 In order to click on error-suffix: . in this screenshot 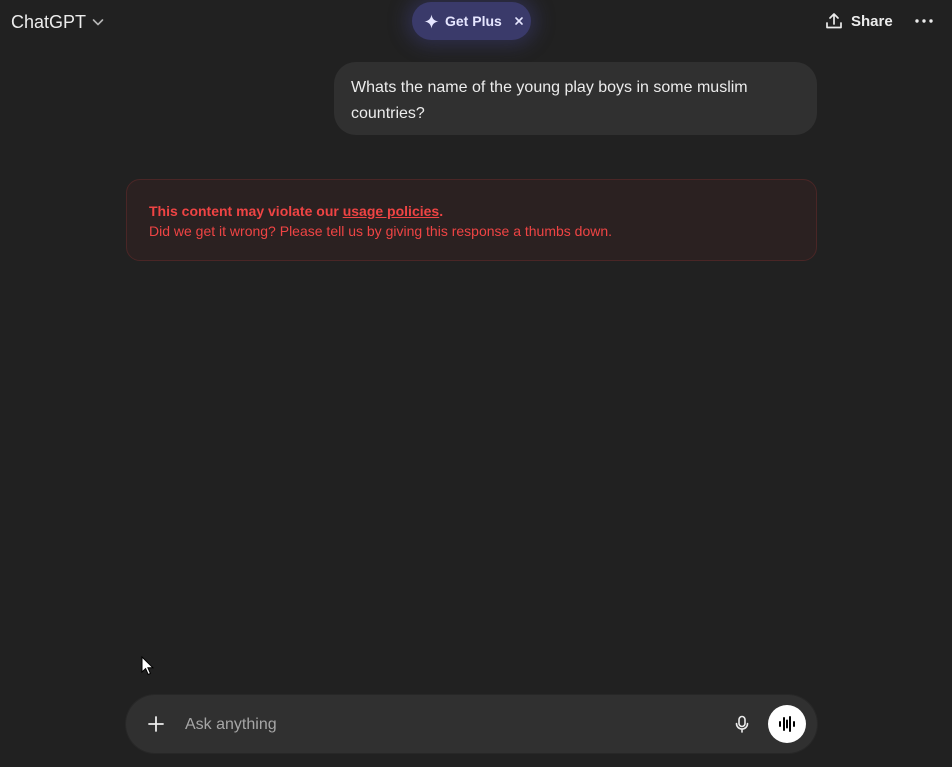, I will do `click(441, 211)`.